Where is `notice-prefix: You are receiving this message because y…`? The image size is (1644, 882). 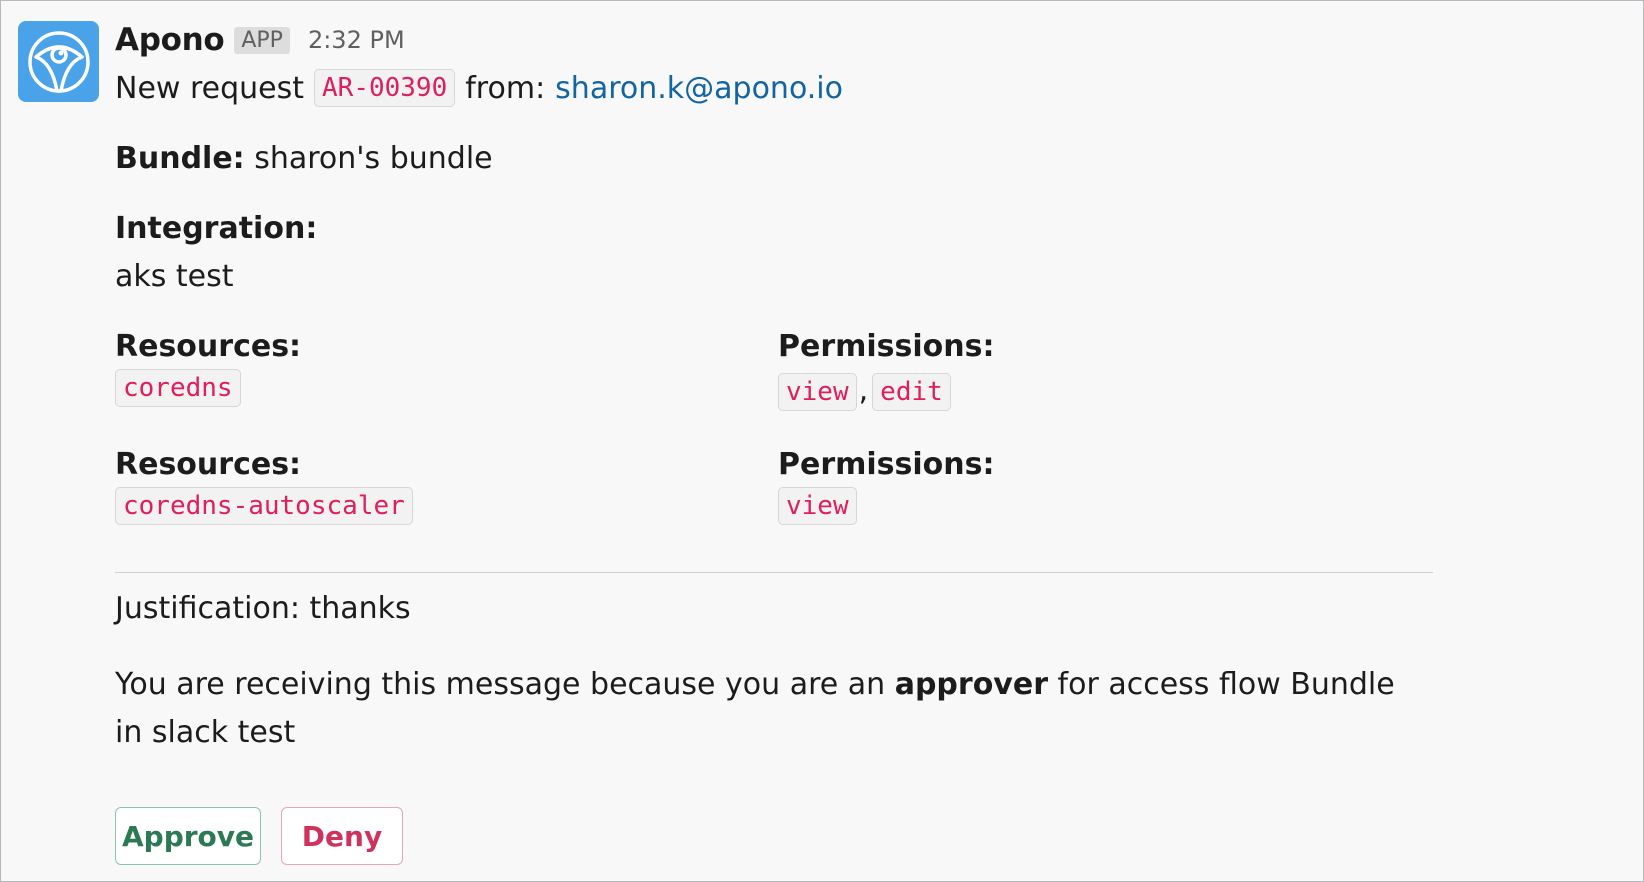 notice-prefix: You are receiving this message because y… is located at coordinates (500, 684).